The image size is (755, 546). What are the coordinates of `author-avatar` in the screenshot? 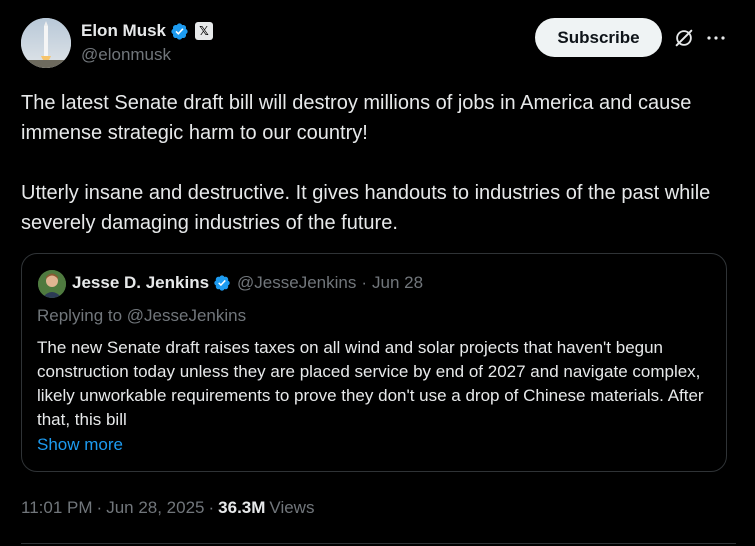 It's located at (46, 43).